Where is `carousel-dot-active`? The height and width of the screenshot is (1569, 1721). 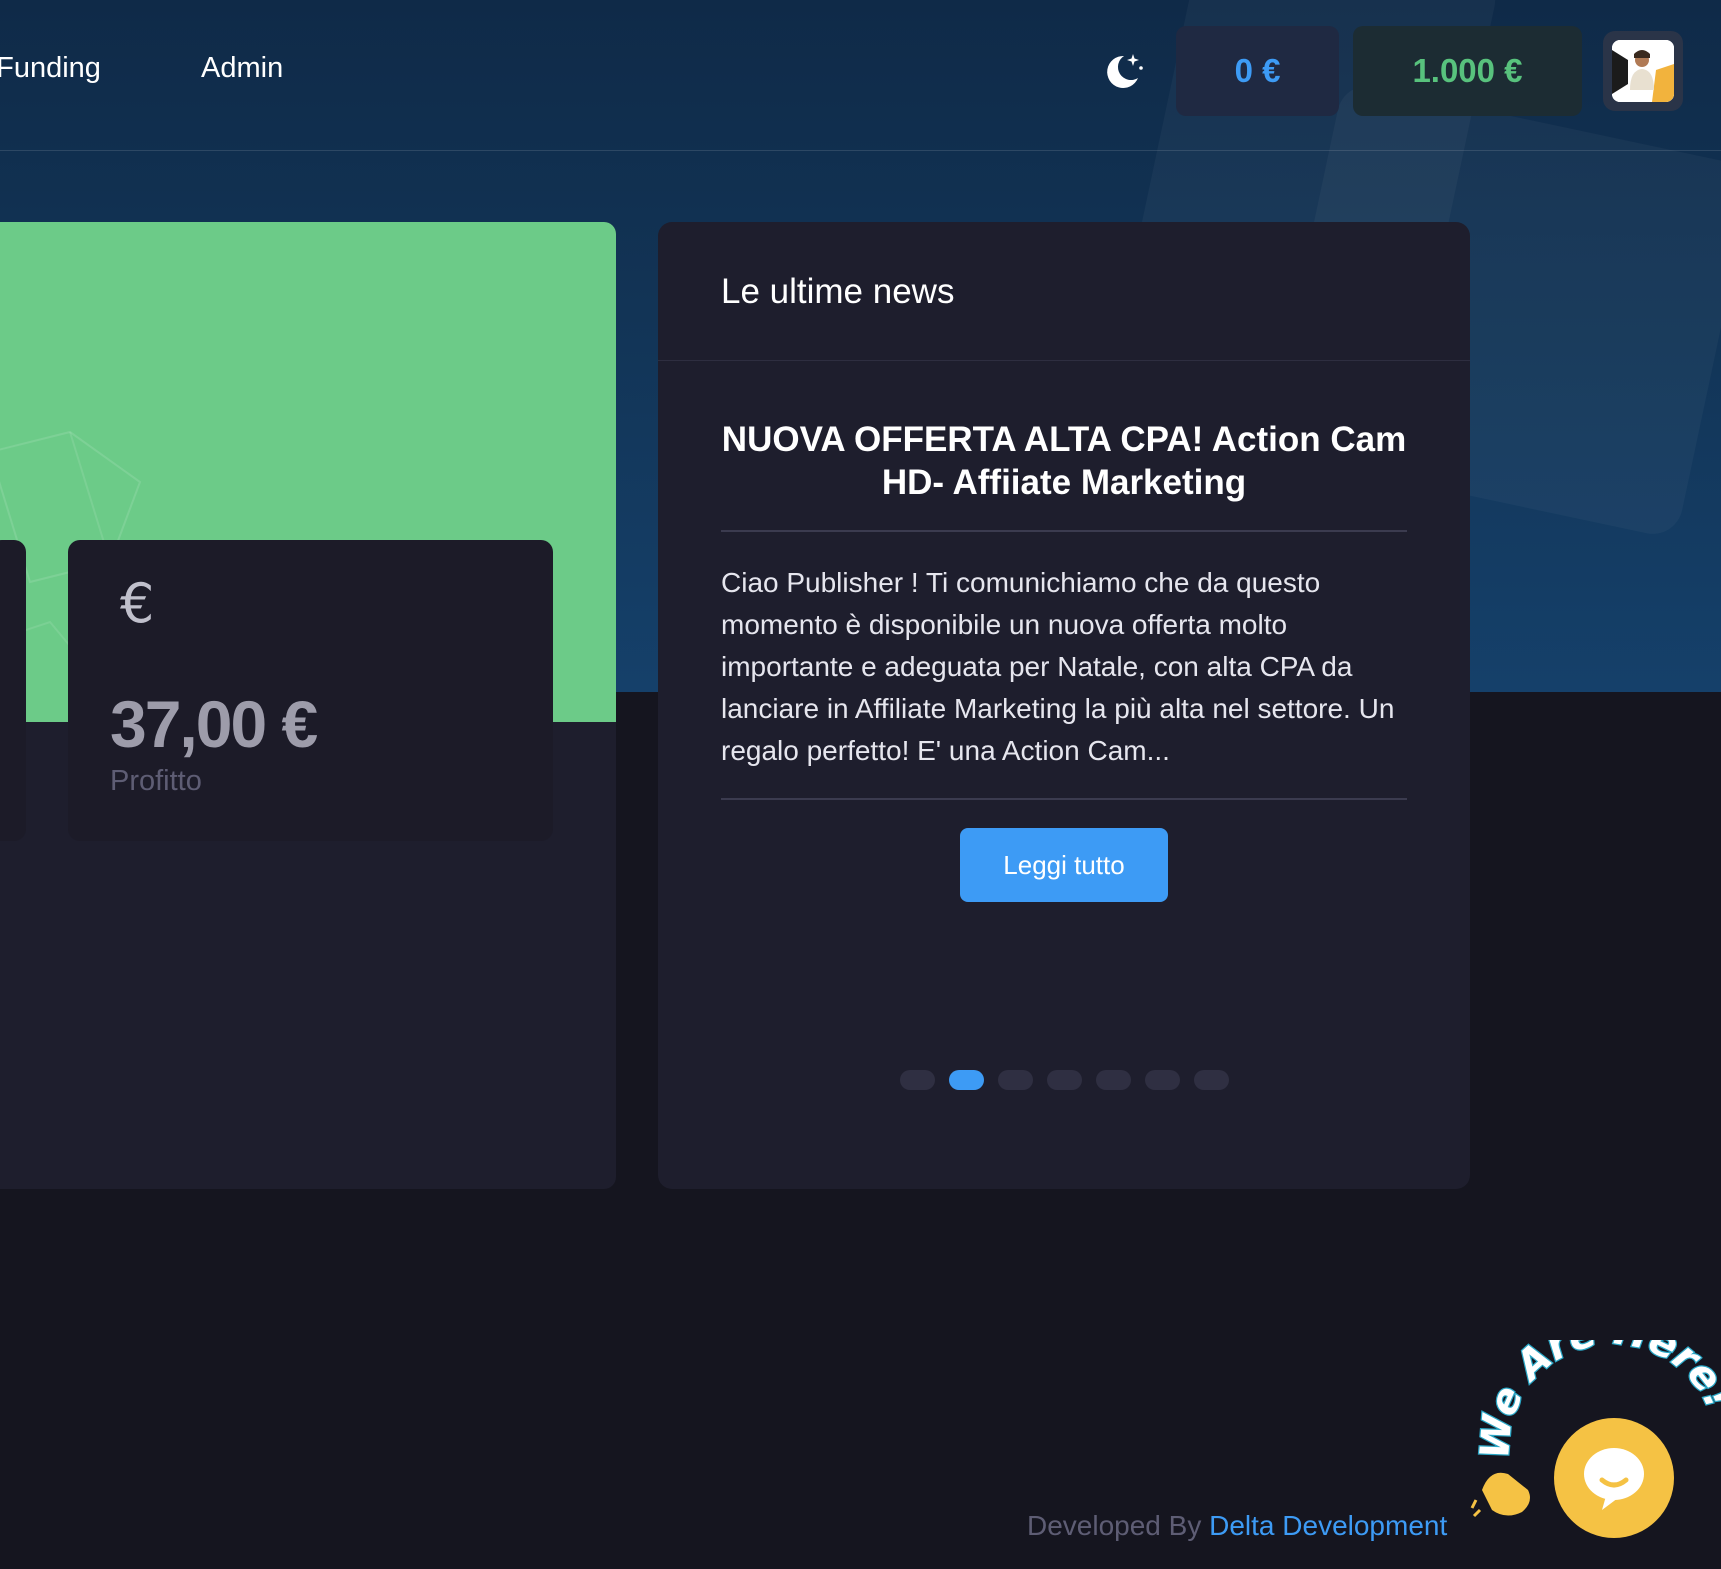 carousel-dot-active is located at coordinates (966, 1080).